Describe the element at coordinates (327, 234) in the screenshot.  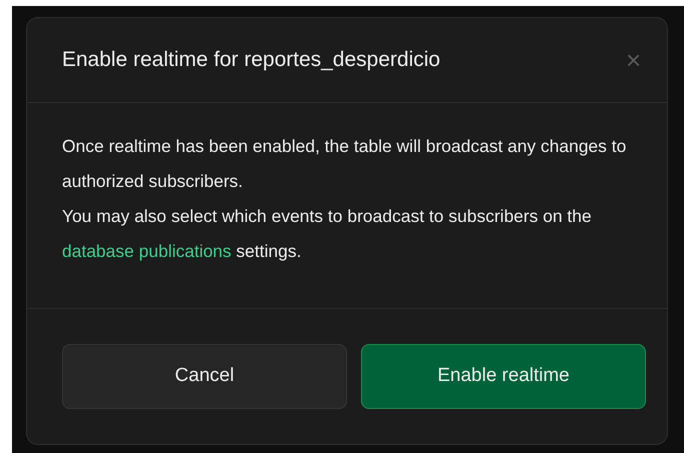
I see `dialog-text: You may also select which events to broadcast to subscribers on the database publications settings.` at that location.